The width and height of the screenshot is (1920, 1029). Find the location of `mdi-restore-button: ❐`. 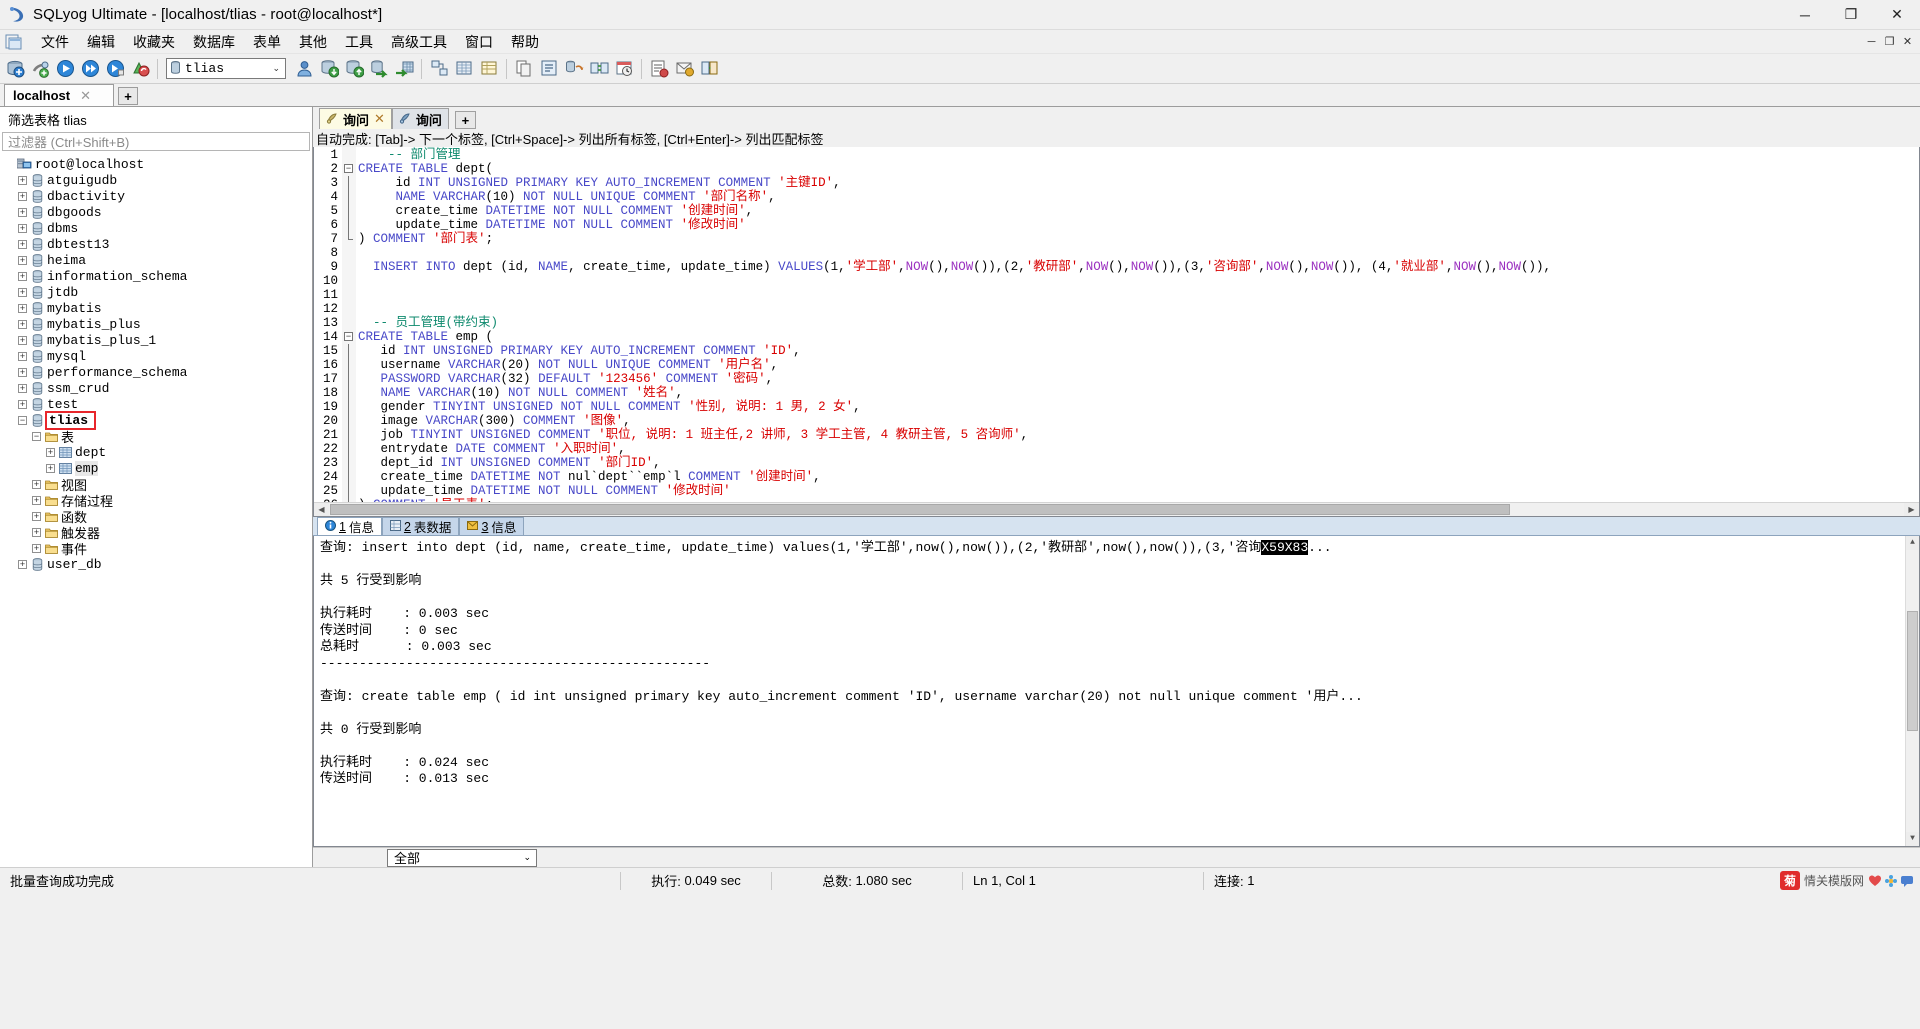

mdi-restore-button: ❐ is located at coordinates (1889, 41).